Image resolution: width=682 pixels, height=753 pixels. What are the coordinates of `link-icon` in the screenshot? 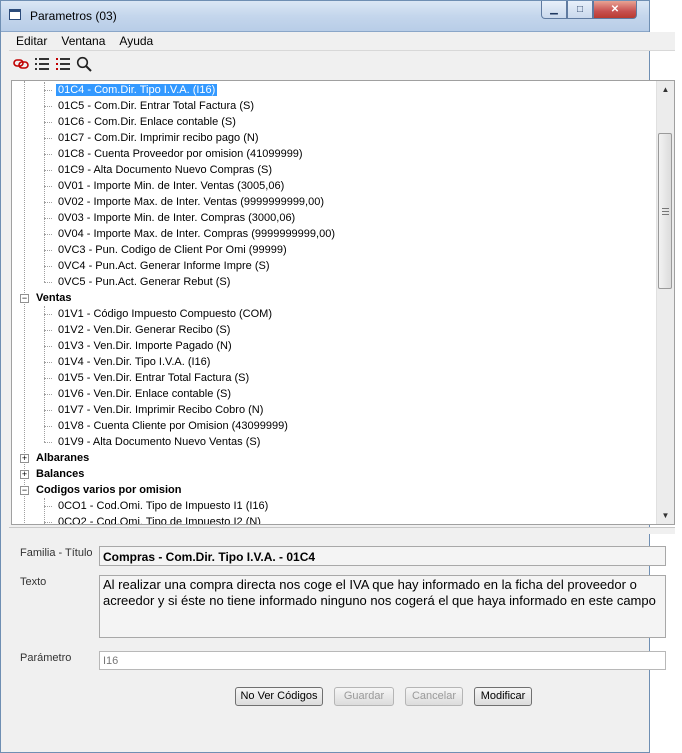 It's located at (21, 64).